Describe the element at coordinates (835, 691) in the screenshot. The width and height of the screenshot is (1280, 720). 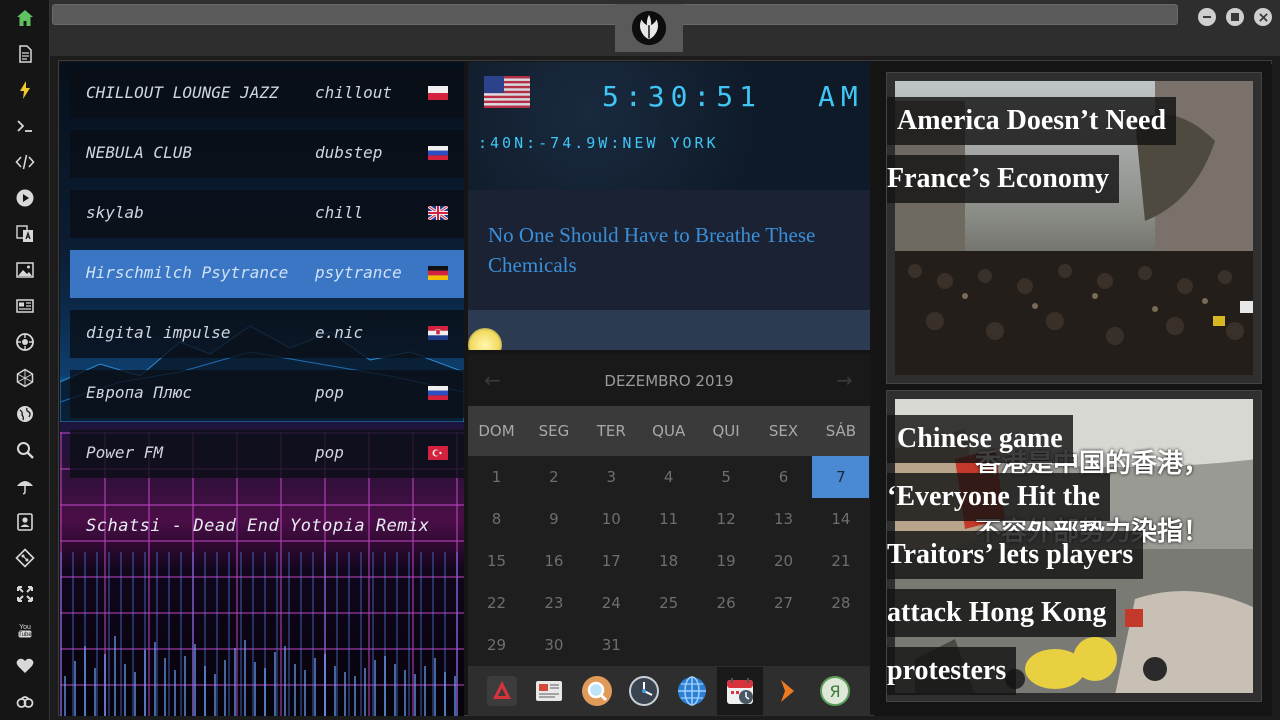
I see `yandex-icon: Я` at that location.